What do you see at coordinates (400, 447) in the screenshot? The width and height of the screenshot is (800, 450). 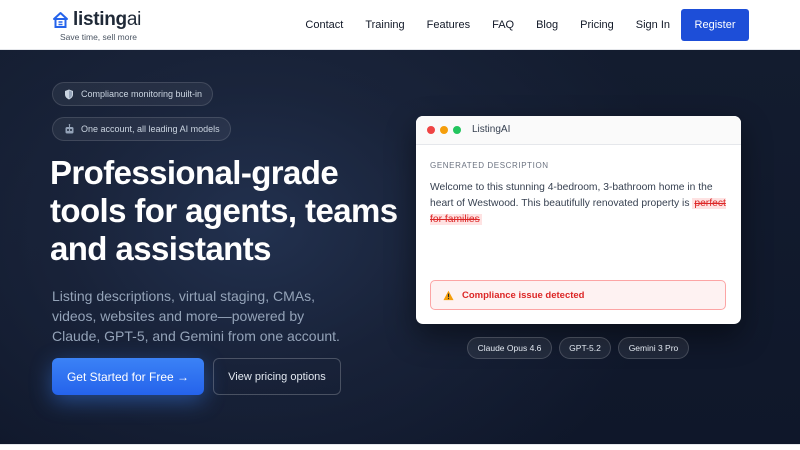 I see `page-bottom-strip` at bounding box center [400, 447].